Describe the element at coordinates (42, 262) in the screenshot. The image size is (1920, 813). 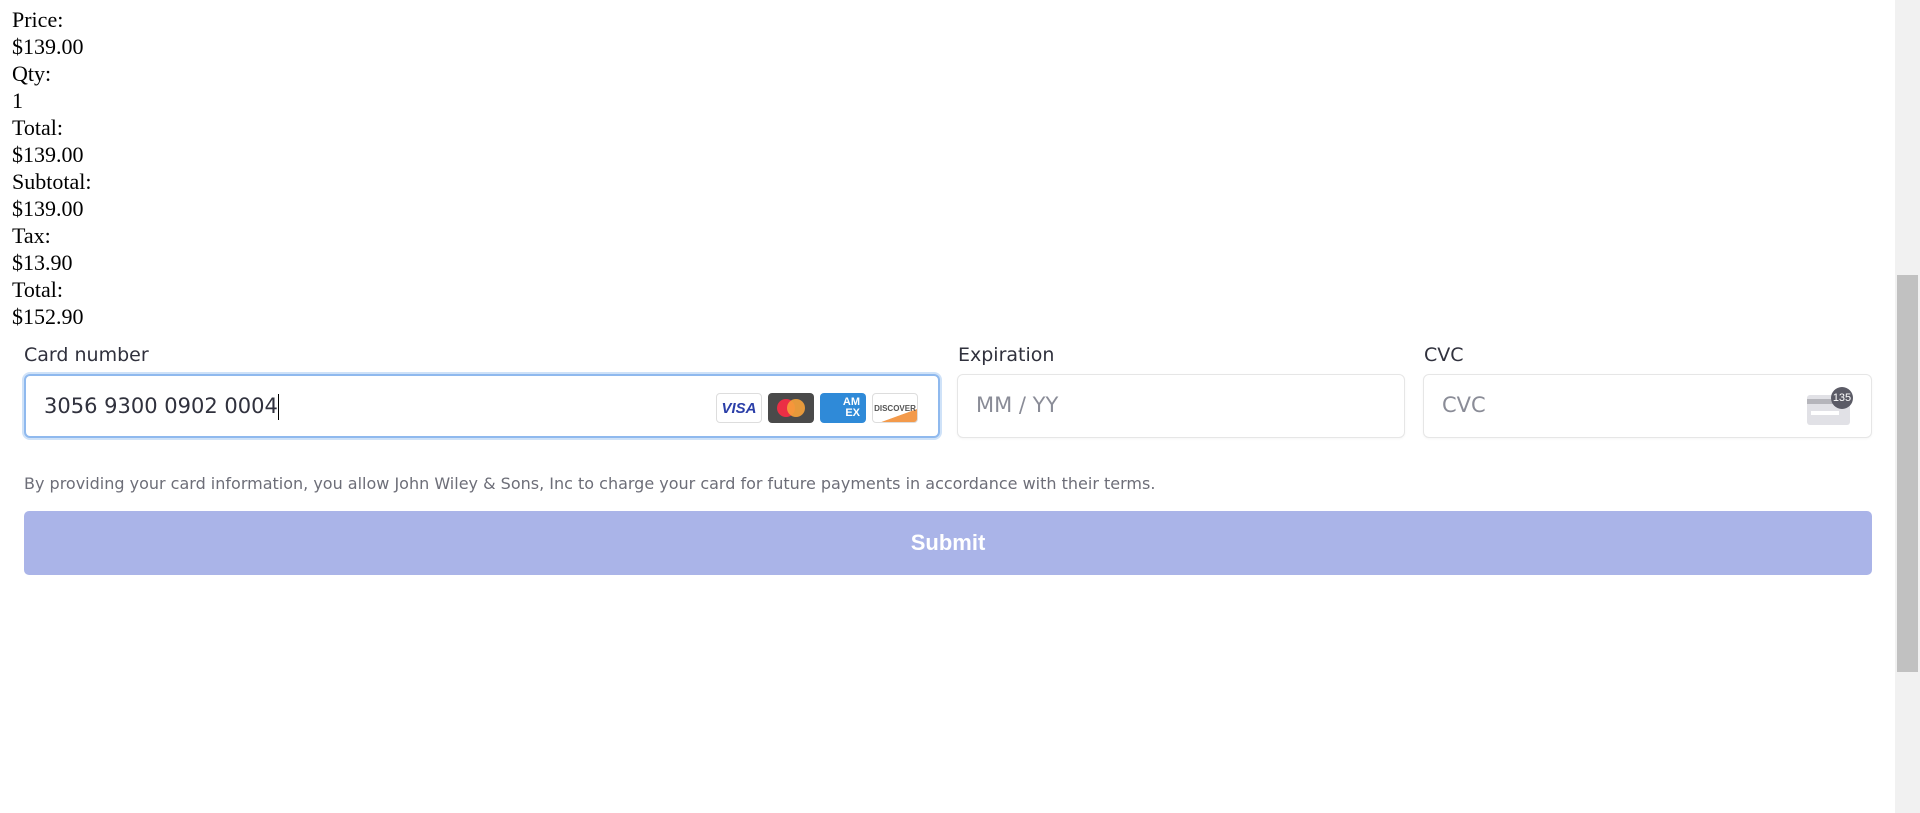
I see `tax-value: $13.90` at that location.